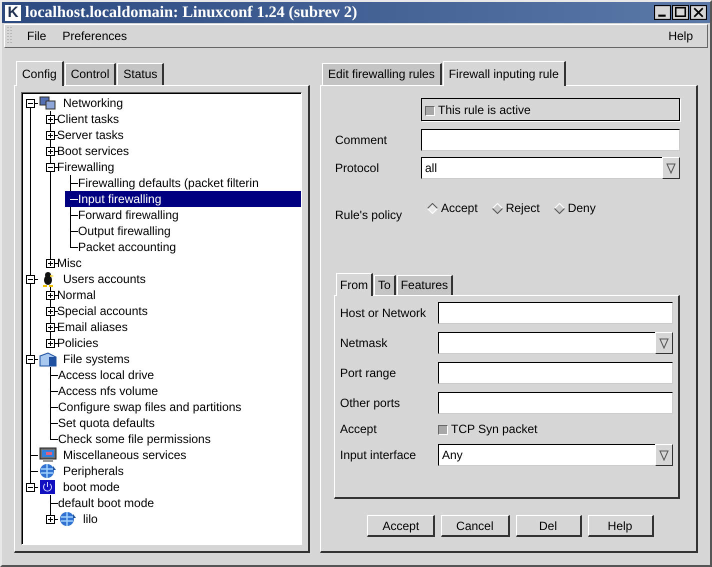  I want to click on tree-item: File systems, so click(163, 359).